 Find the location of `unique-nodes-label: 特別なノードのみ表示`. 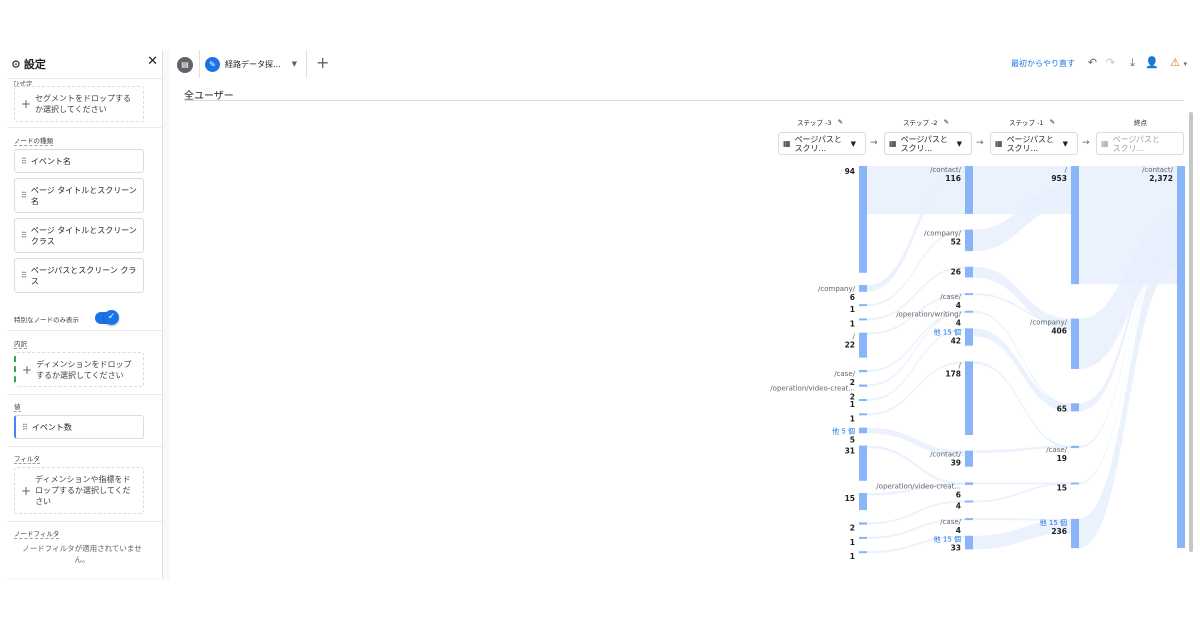

unique-nodes-label: 特別なノードのみ表示 is located at coordinates (46, 320).